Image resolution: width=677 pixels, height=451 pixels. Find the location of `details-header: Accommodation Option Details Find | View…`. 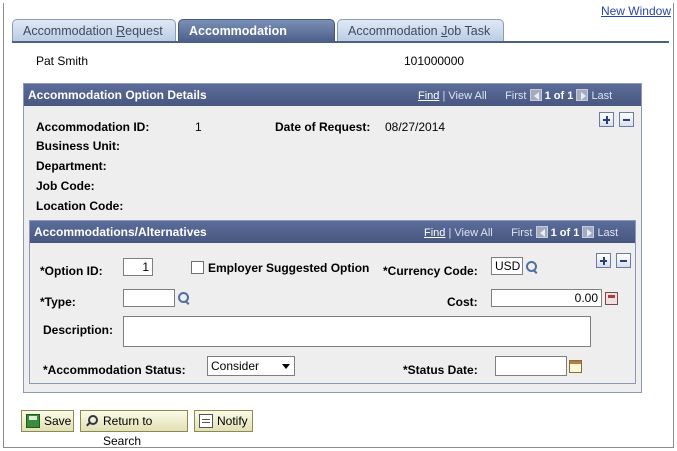

details-header: Accommodation Option Details Find | View… is located at coordinates (332, 95).